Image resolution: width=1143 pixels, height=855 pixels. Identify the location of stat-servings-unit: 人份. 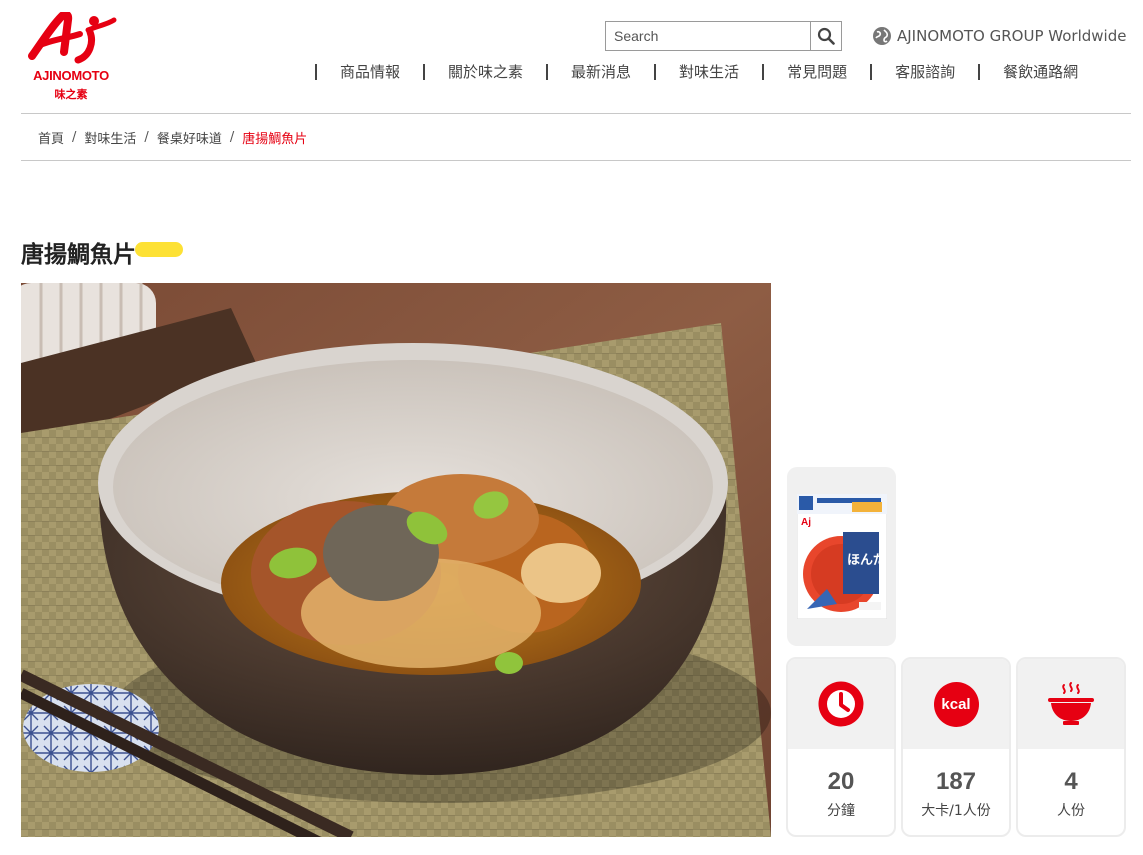
(1071, 811).